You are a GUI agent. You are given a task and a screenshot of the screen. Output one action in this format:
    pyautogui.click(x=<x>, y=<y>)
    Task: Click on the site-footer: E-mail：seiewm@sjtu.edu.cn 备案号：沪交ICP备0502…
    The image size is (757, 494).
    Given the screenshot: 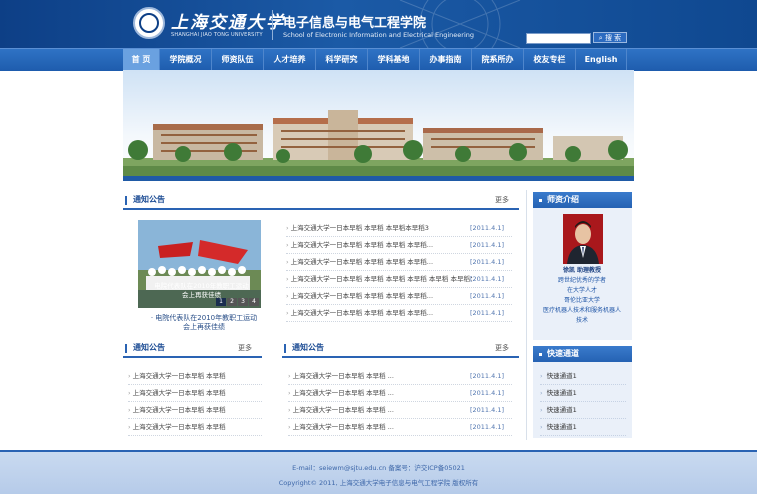 What is the action you would take?
    pyautogui.click(x=378, y=472)
    